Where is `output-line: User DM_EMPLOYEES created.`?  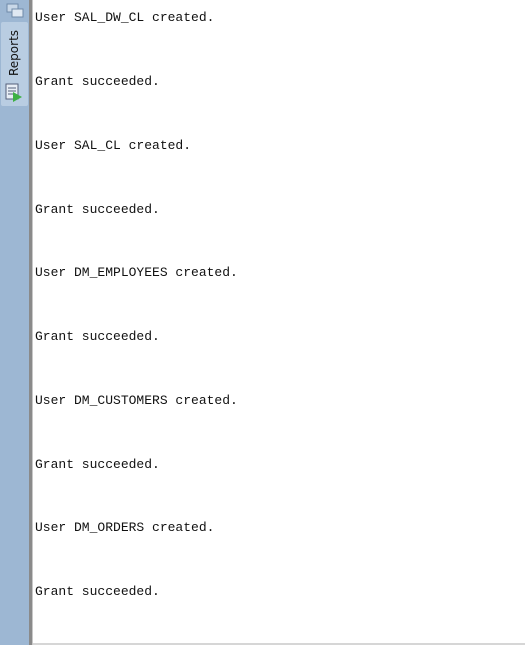 output-line: User DM_EMPLOYEES created. is located at coordinates (136, 272).